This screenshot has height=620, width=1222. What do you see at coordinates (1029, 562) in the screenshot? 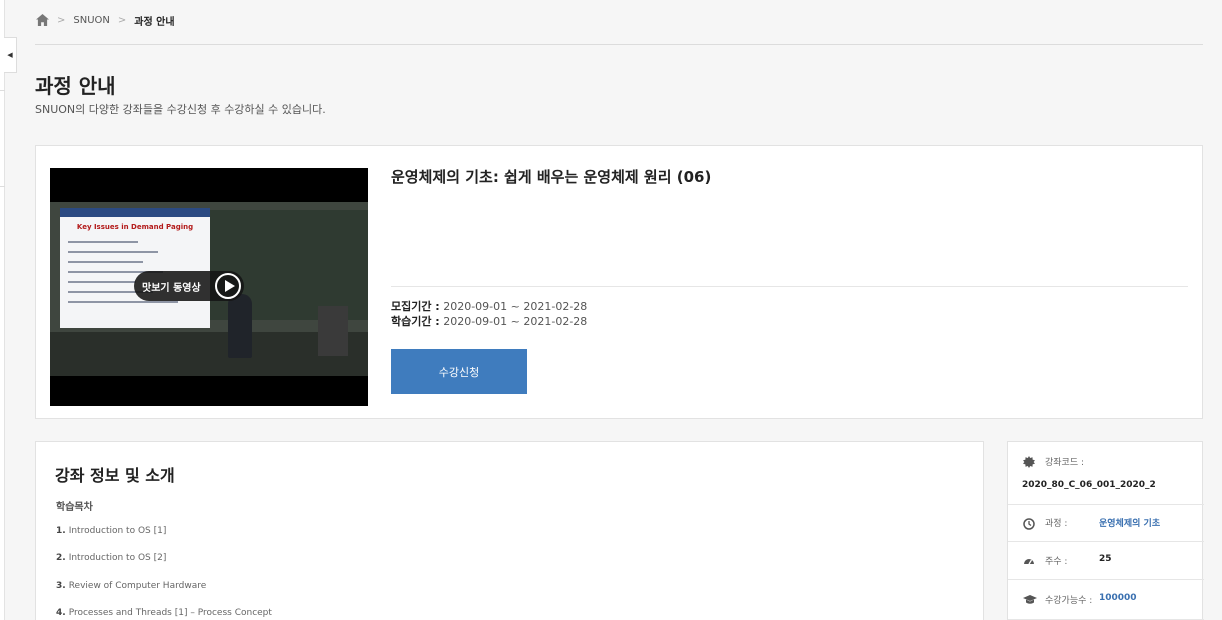
I see `dashboard-gauge-icon` at bounding box center [1029, 562].